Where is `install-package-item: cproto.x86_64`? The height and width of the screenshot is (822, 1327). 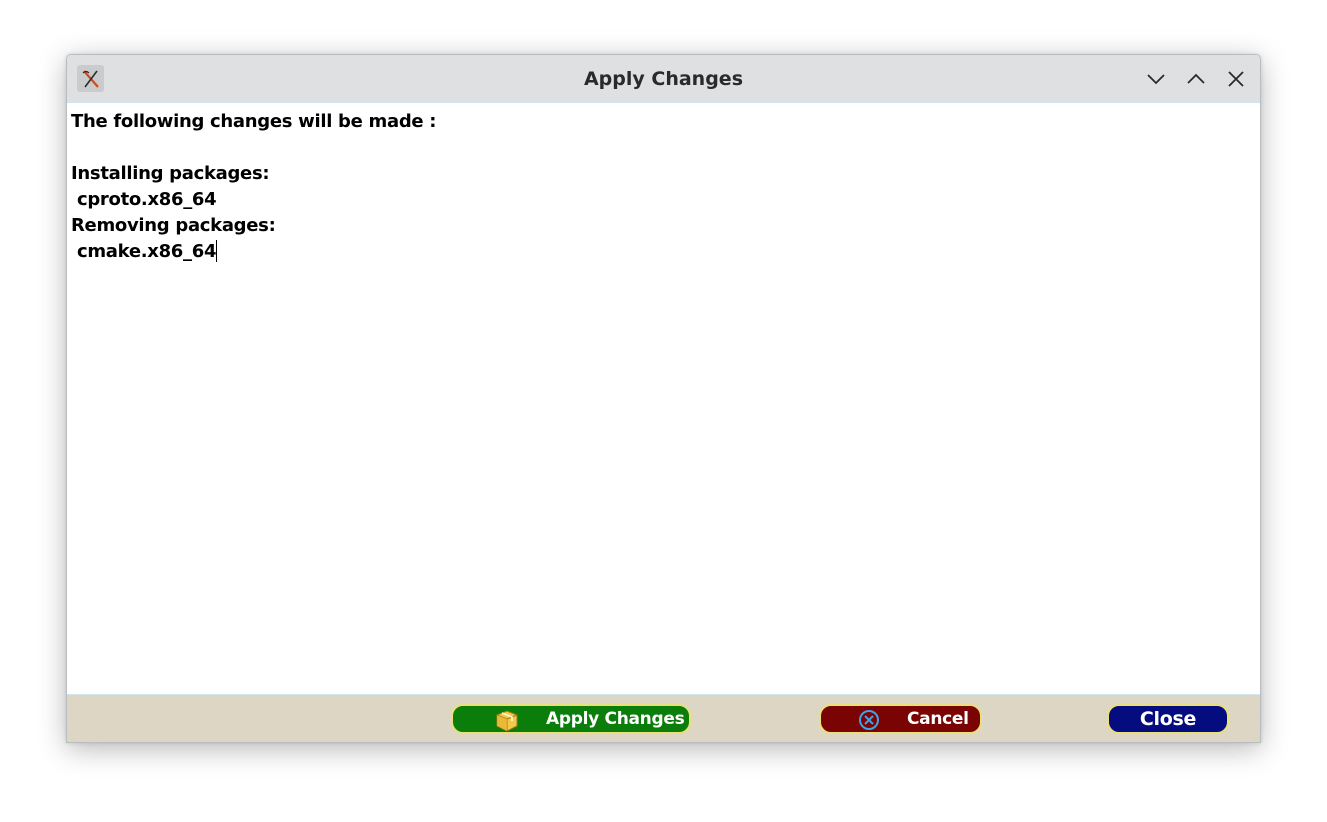 install-package-item: cproto.x86_64 is located at coordinates (144, 199).